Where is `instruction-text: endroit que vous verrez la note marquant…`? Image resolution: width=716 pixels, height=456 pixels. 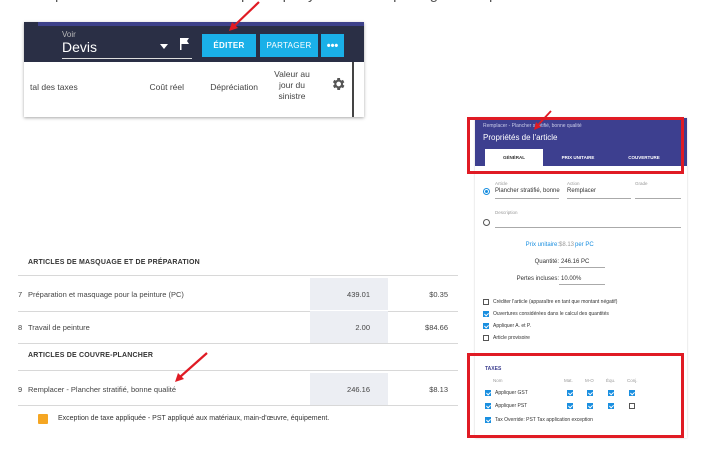
instruction-text: endroit que vous verrez la note marquant… is located at coordinates (358, 5).